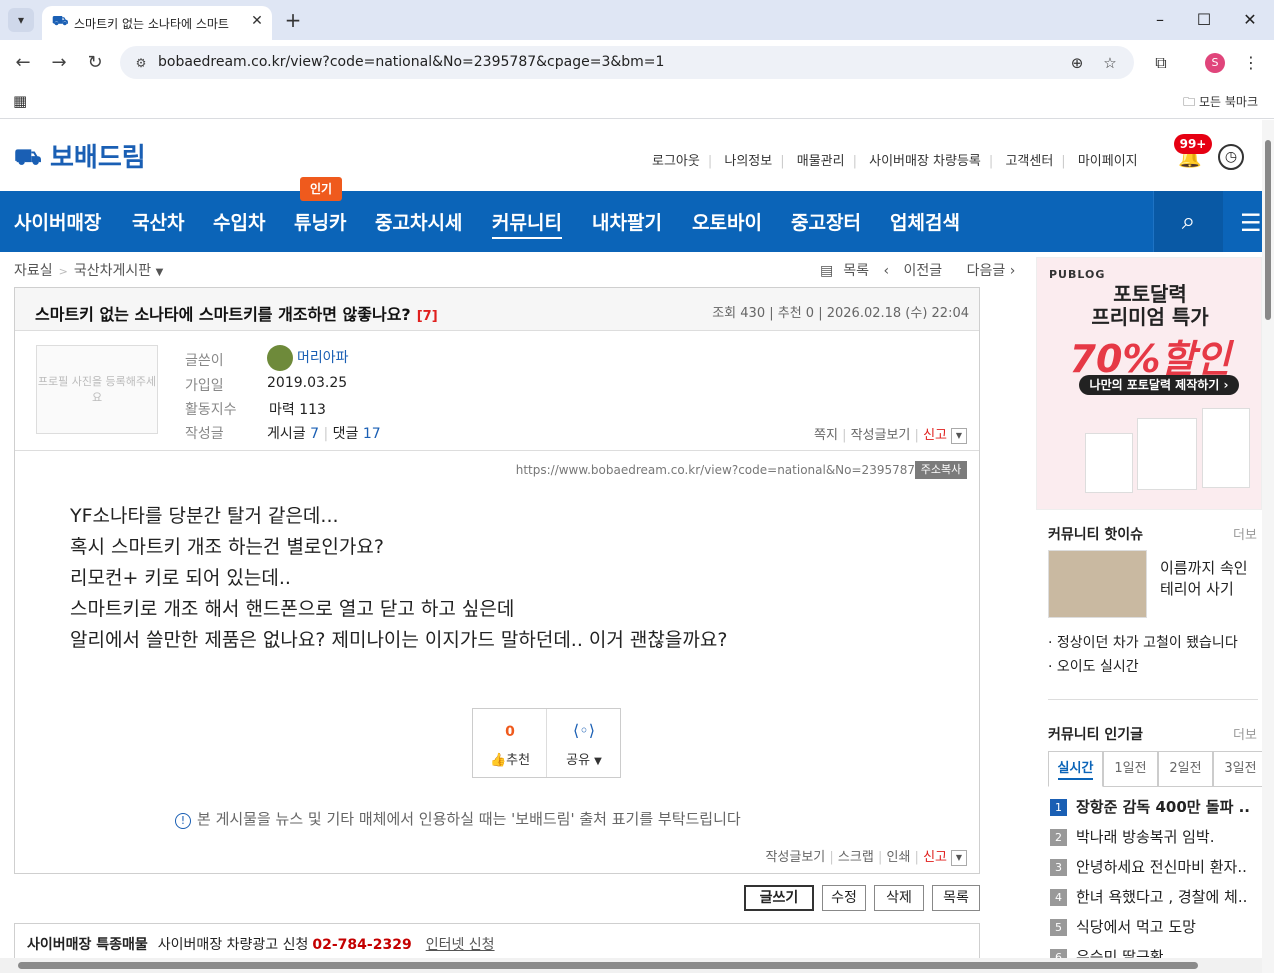 This screenshot has height=973, width=1274. I want to click on listing-manage-link: 매물관리, so click(821, 161).